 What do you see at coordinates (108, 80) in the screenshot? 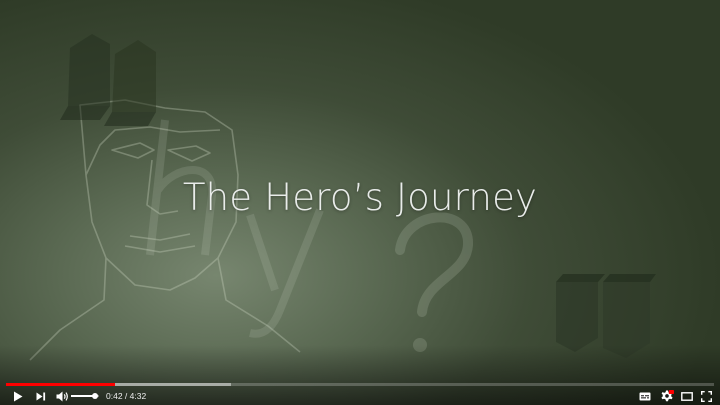
I see `opening-quote-graphic` at bounding box center [108, 80].